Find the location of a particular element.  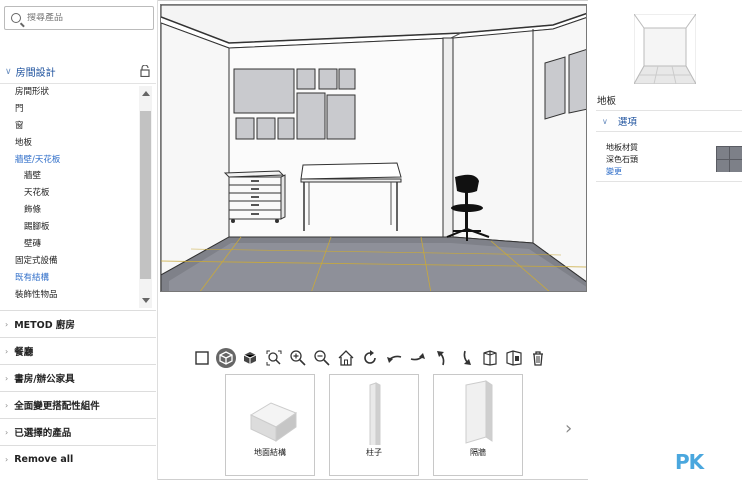

3d-view-icon is located at coordinates (226, 358).